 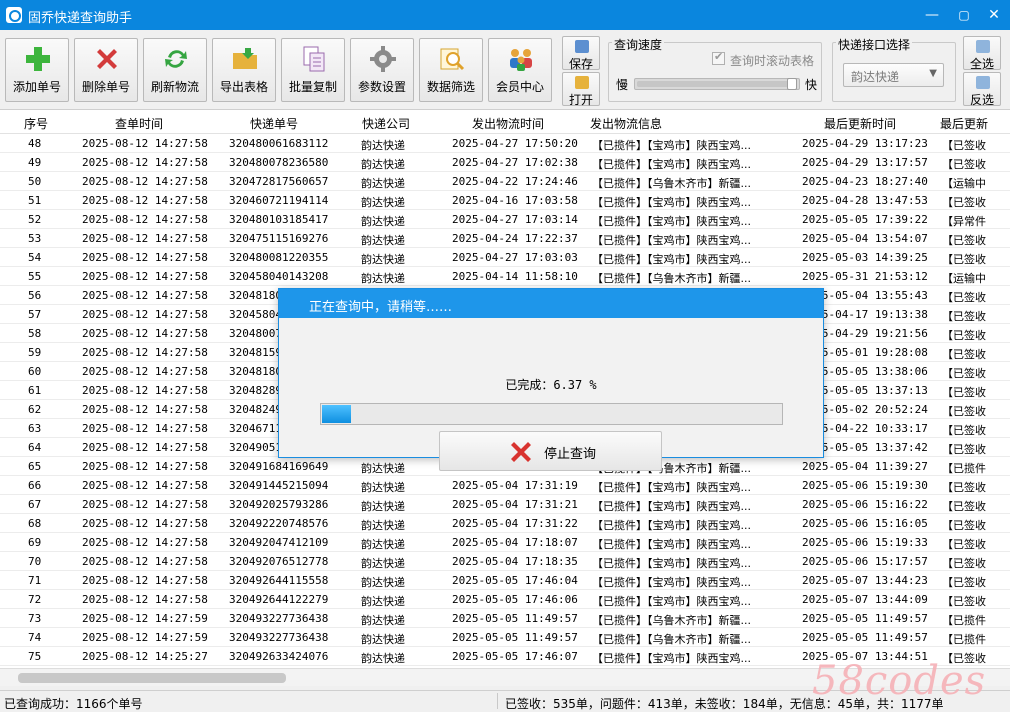 I want to click on cell-ship-time: 2025-04-27 17:50:20, so click(x=515, y=143).